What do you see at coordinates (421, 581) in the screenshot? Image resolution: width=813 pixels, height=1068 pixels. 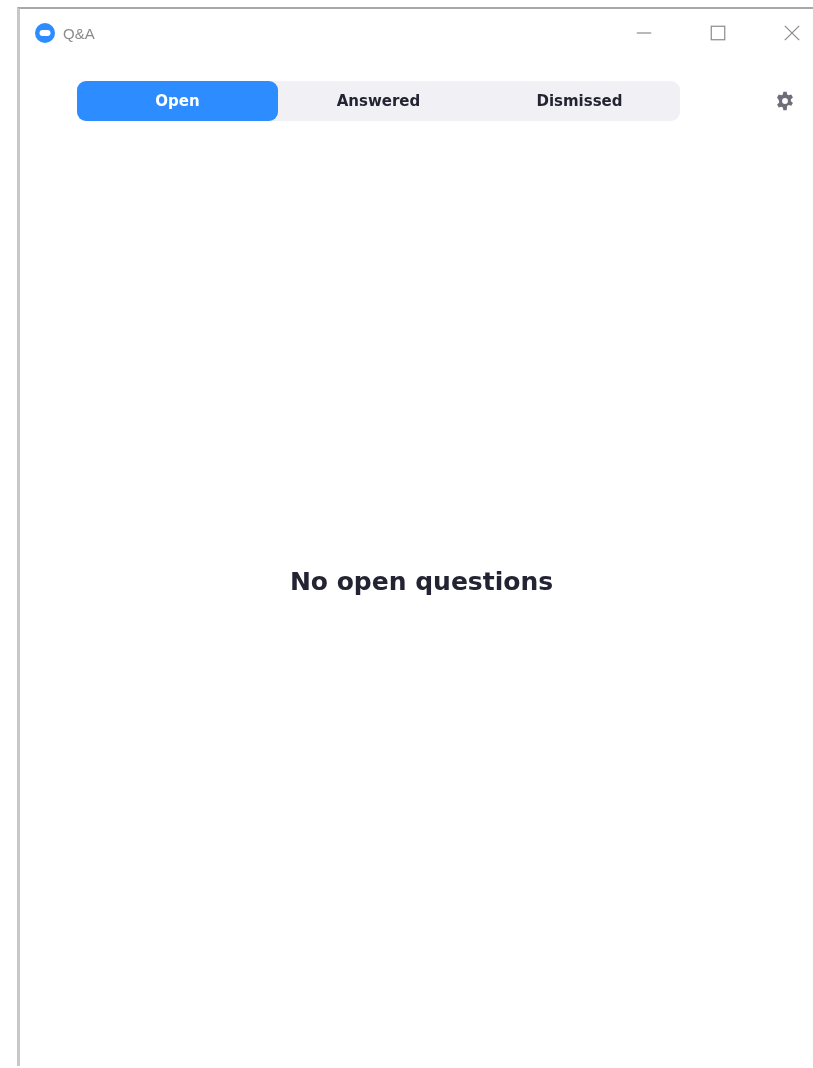 I see `empty-state-message: No open questions` at bounding box center [421, 581].